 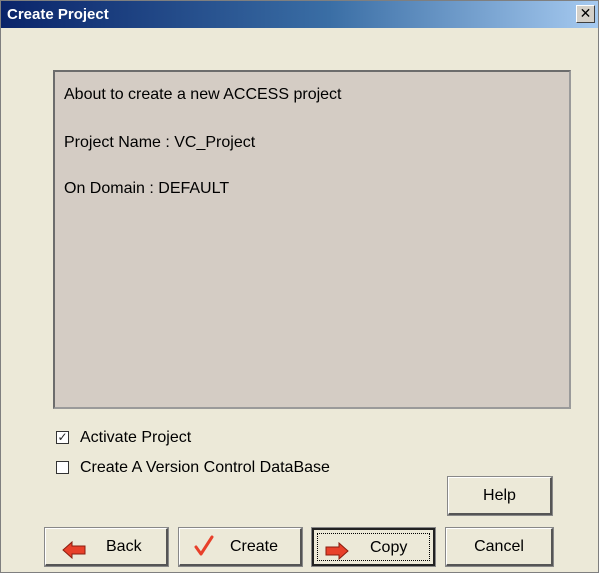 I want to click on message-intro: About to create a new ACCESS project, so click(x=203, y=94).